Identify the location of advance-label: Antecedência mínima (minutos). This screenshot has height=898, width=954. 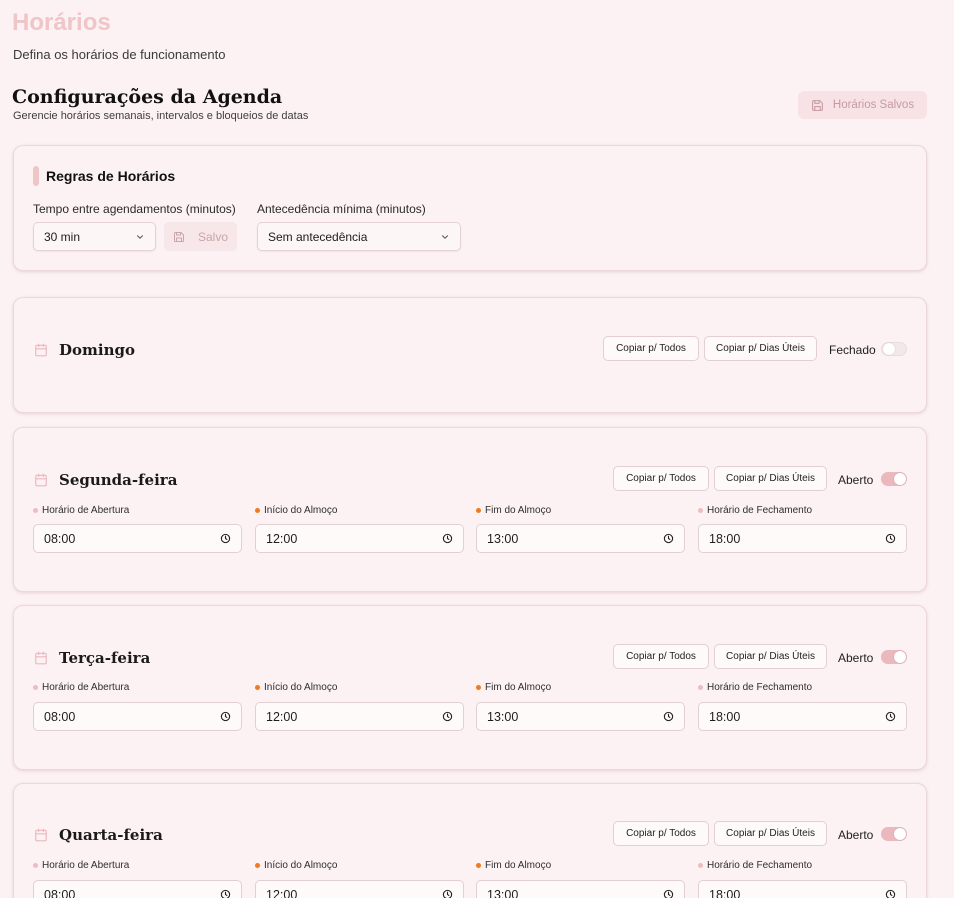
(341, 209).